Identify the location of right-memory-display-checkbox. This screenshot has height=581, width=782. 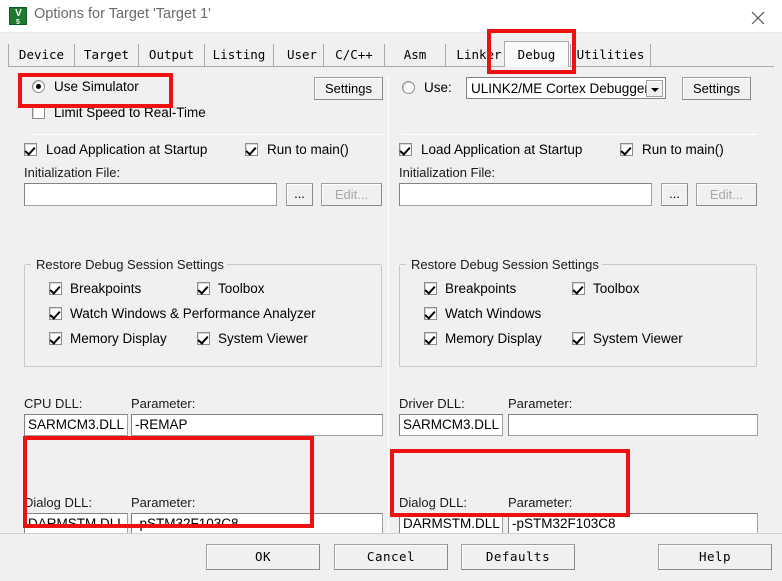
(430, 338).